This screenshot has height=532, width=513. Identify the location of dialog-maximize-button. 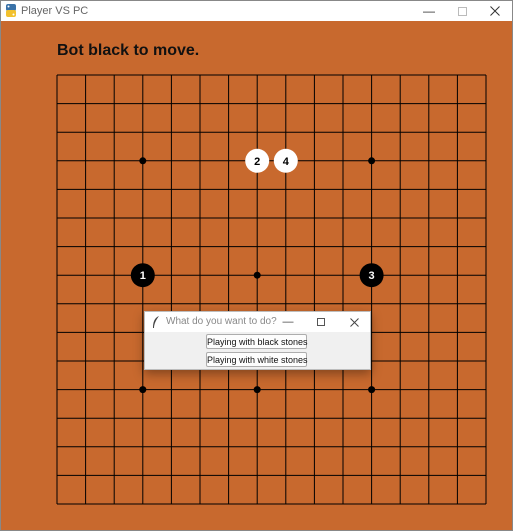
(321, 322).